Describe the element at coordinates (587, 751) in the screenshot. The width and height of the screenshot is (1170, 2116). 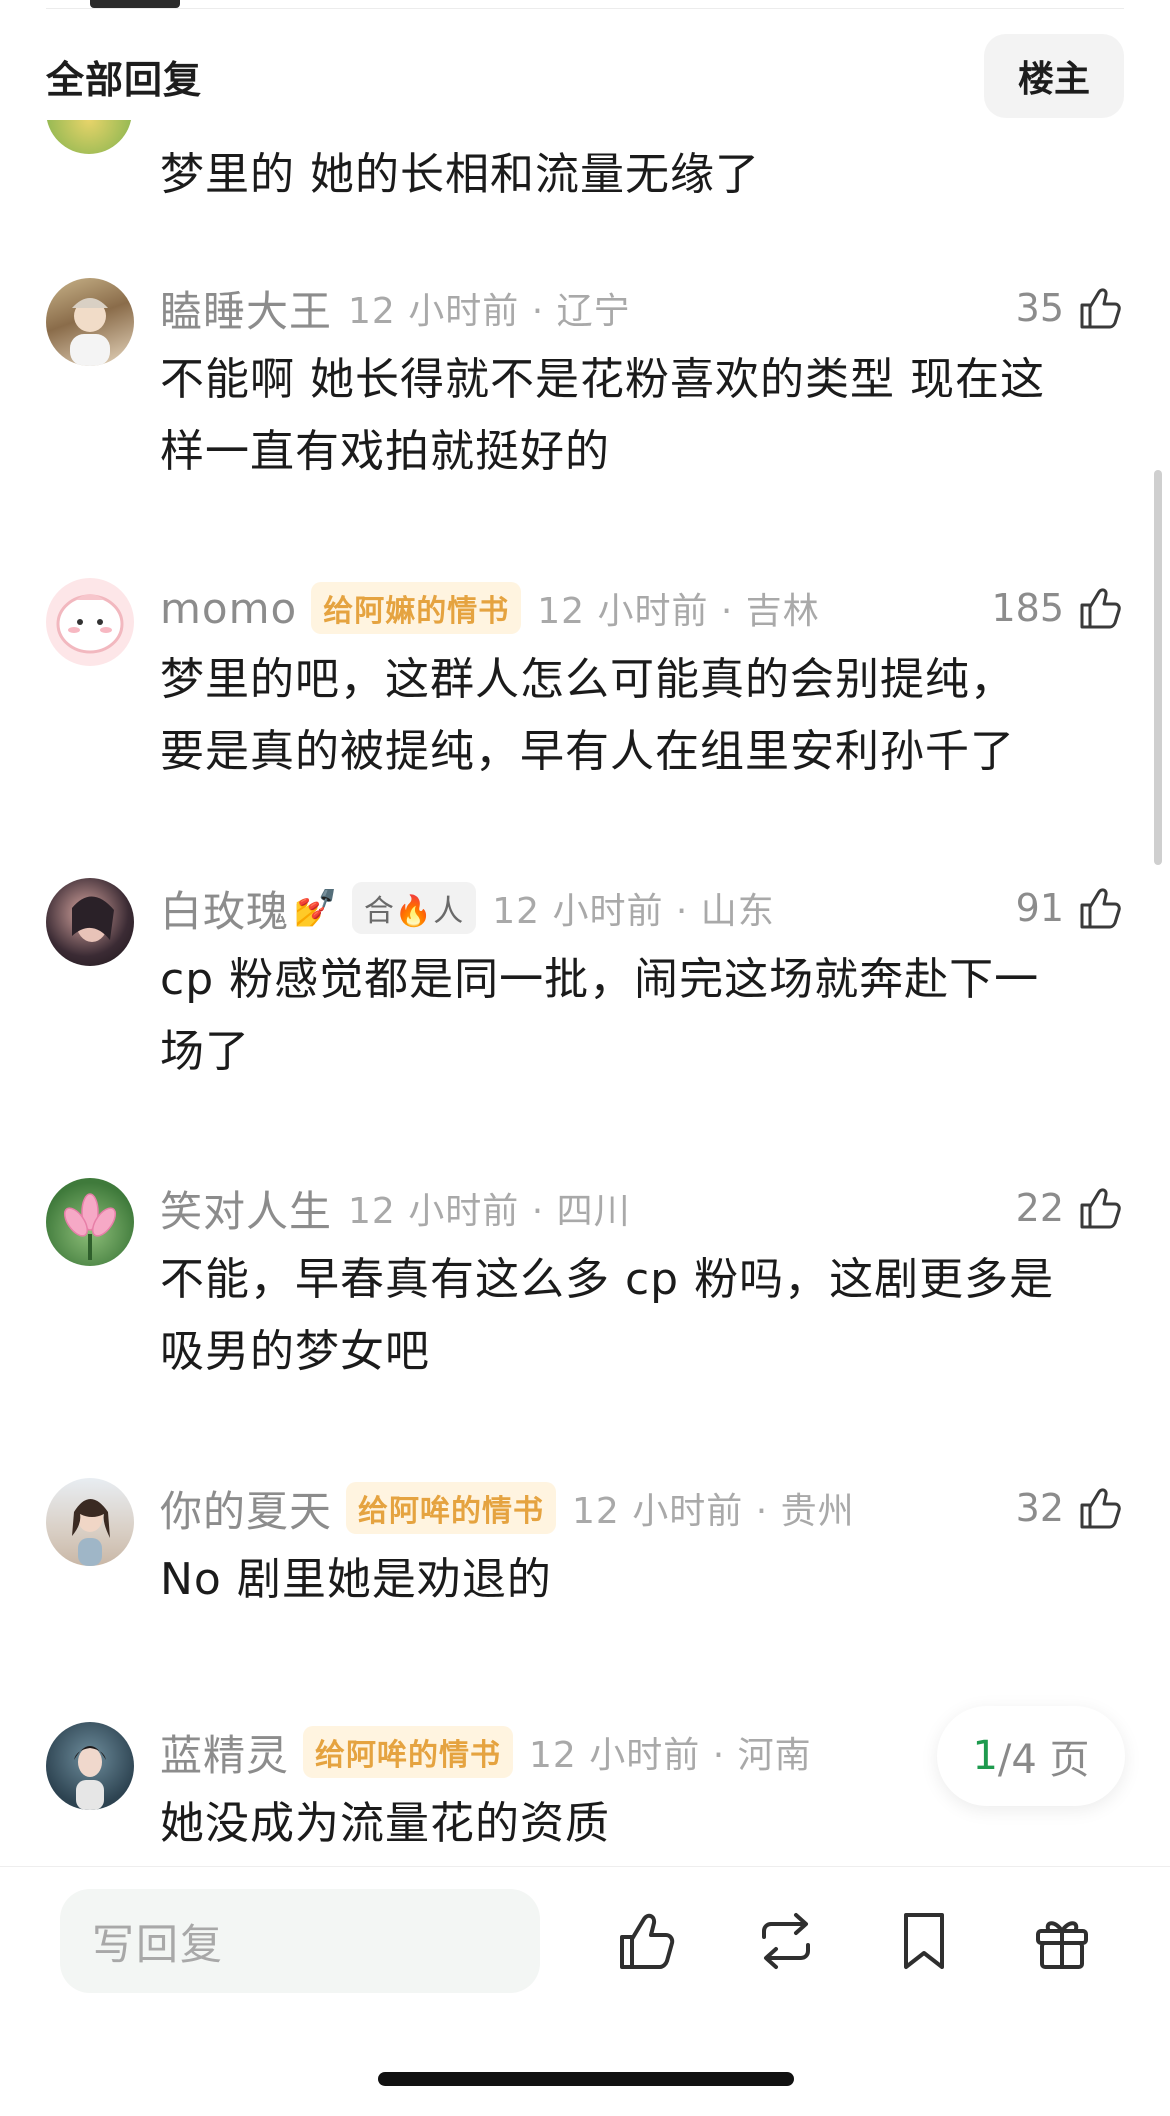
I see `comment-line: 要是真的被提纯，早有人在组里安利孙千了` at that location.